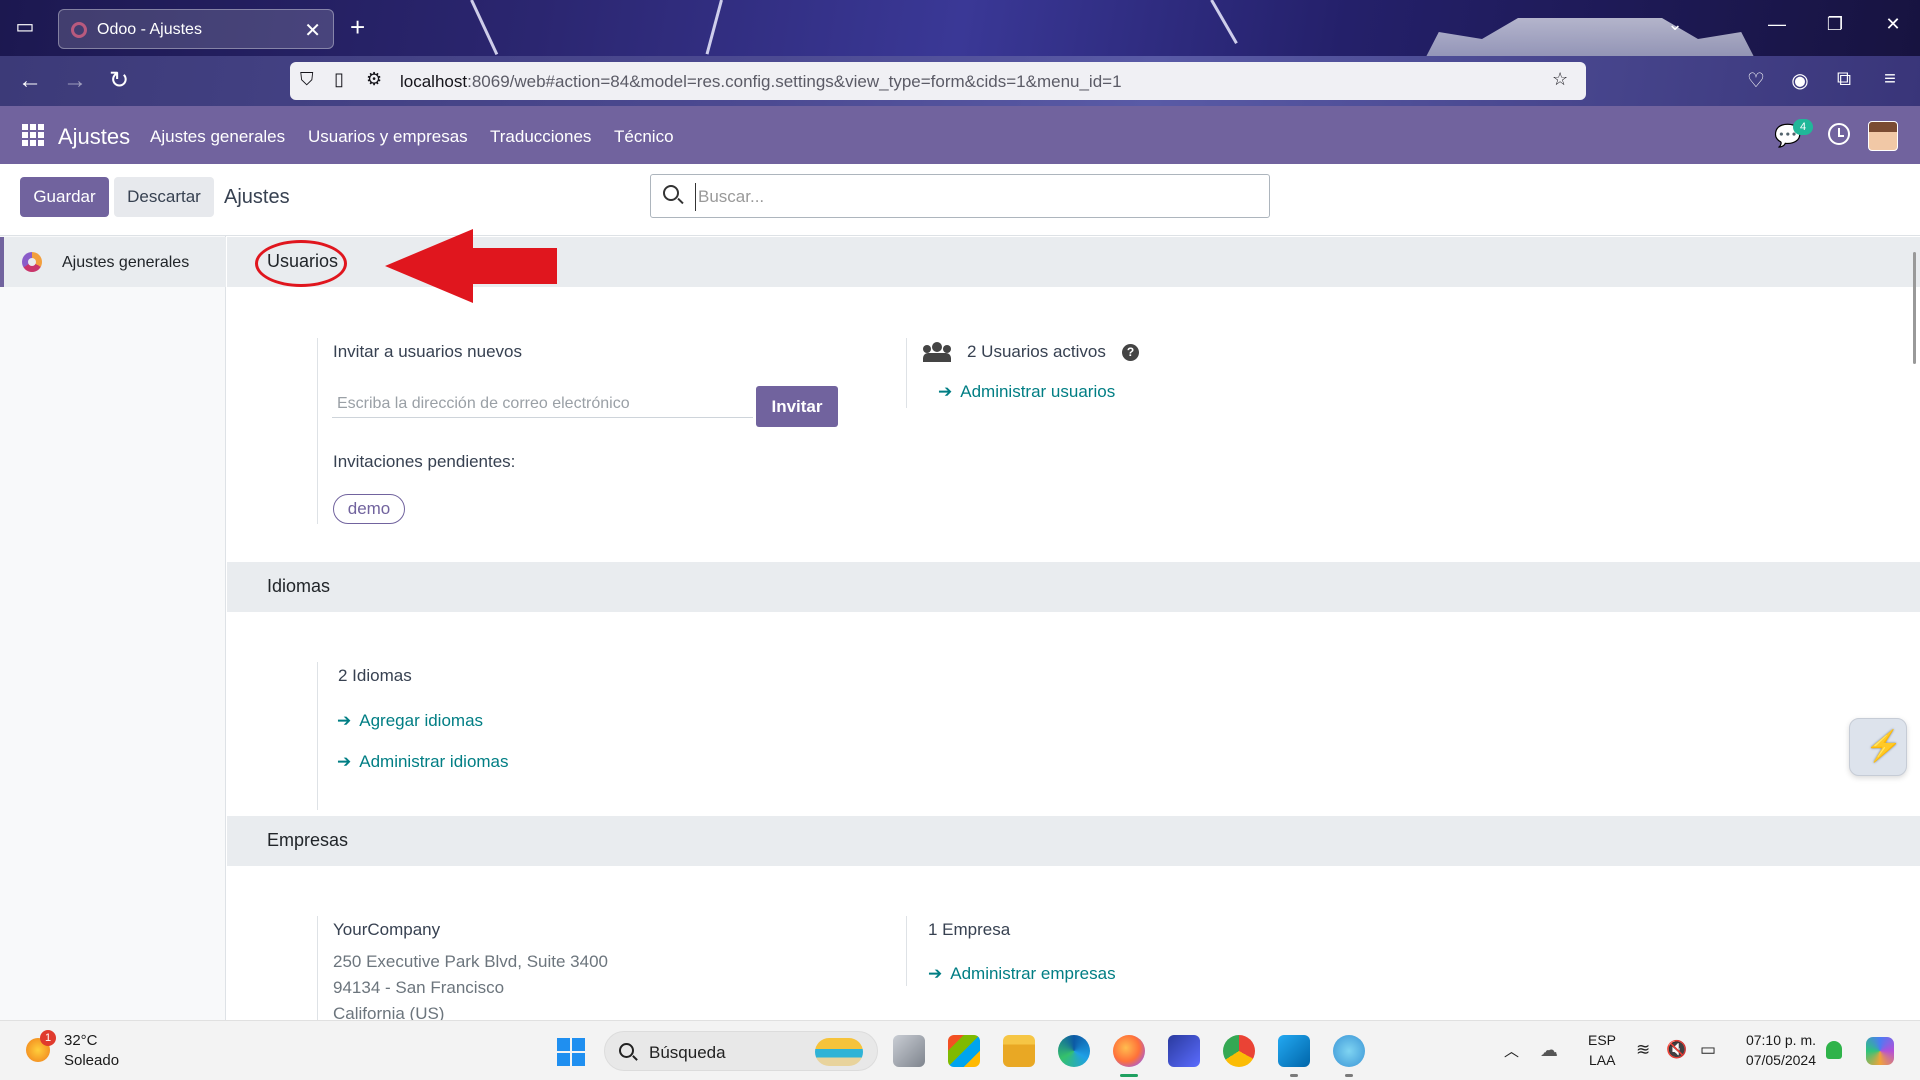 This screenshot has width=1920, height=1080. I want to click on file-explorer-icon, so click(1019, 1051).